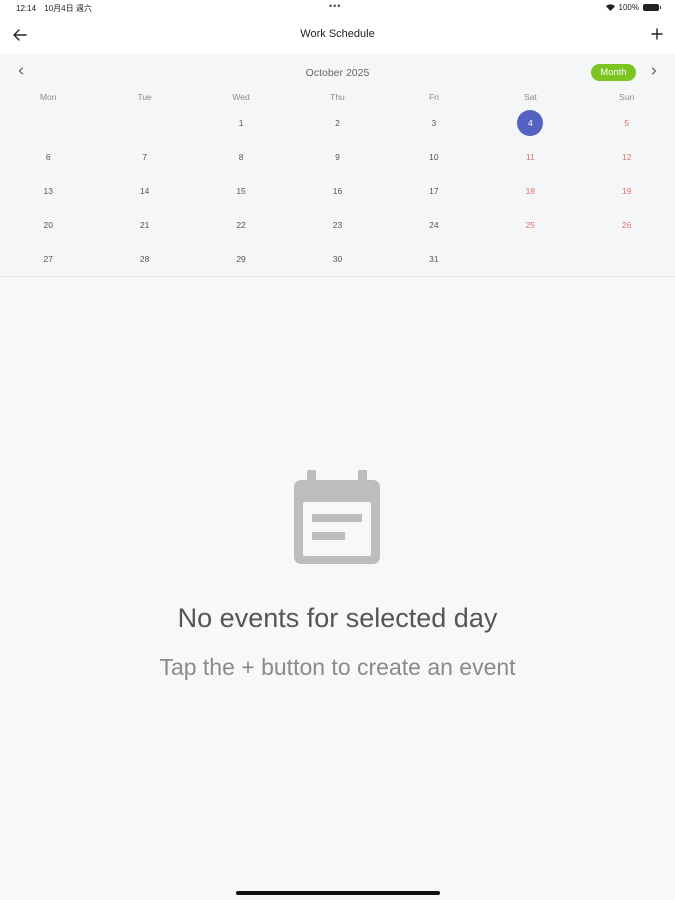 This screenshot has width=675, height=900. I want to click on day-cell: 21, so click(144, 225).